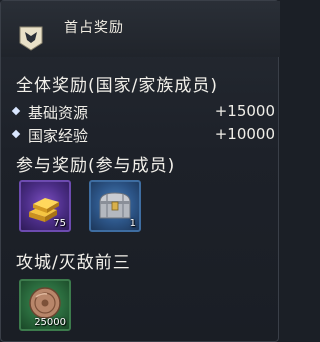  I want to click on item-quantity: 25000, so click(50, 322).